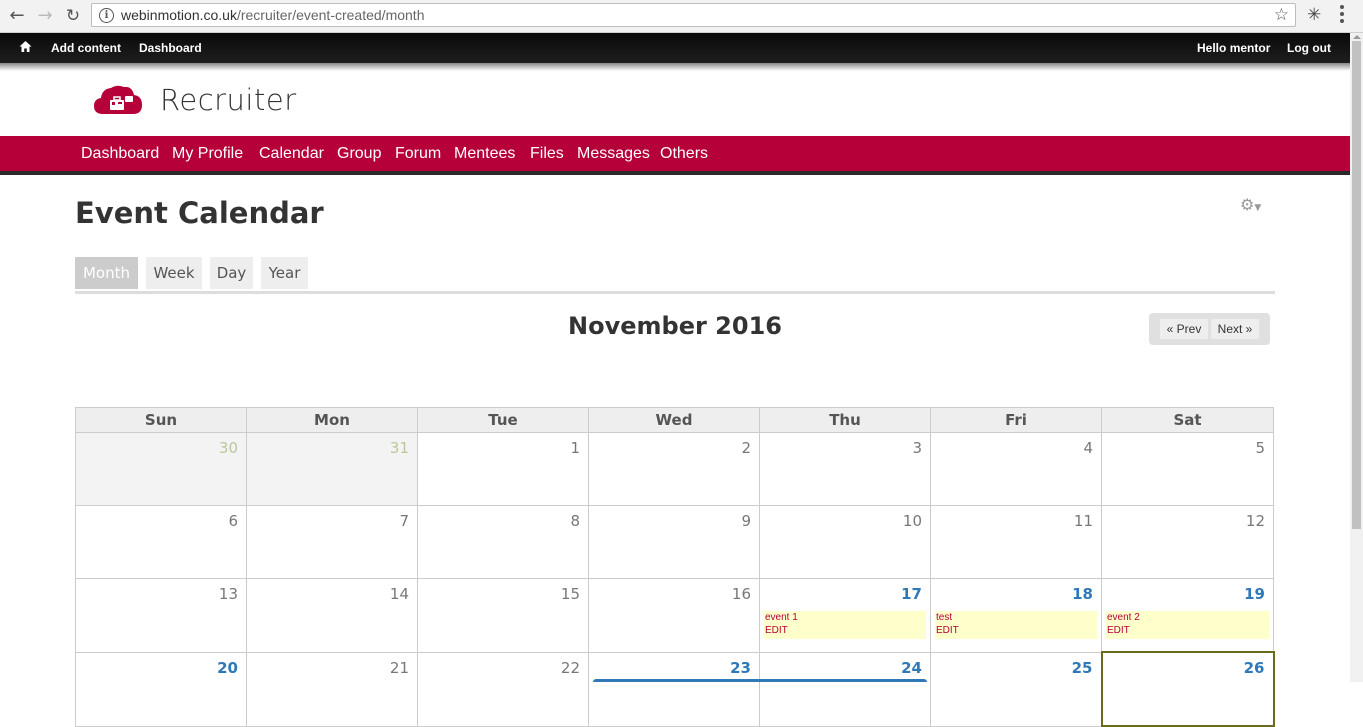 The width and height of the screenshot is (1363, 727). I want to click on calendar-day-cell: 14, so click(332, 615).